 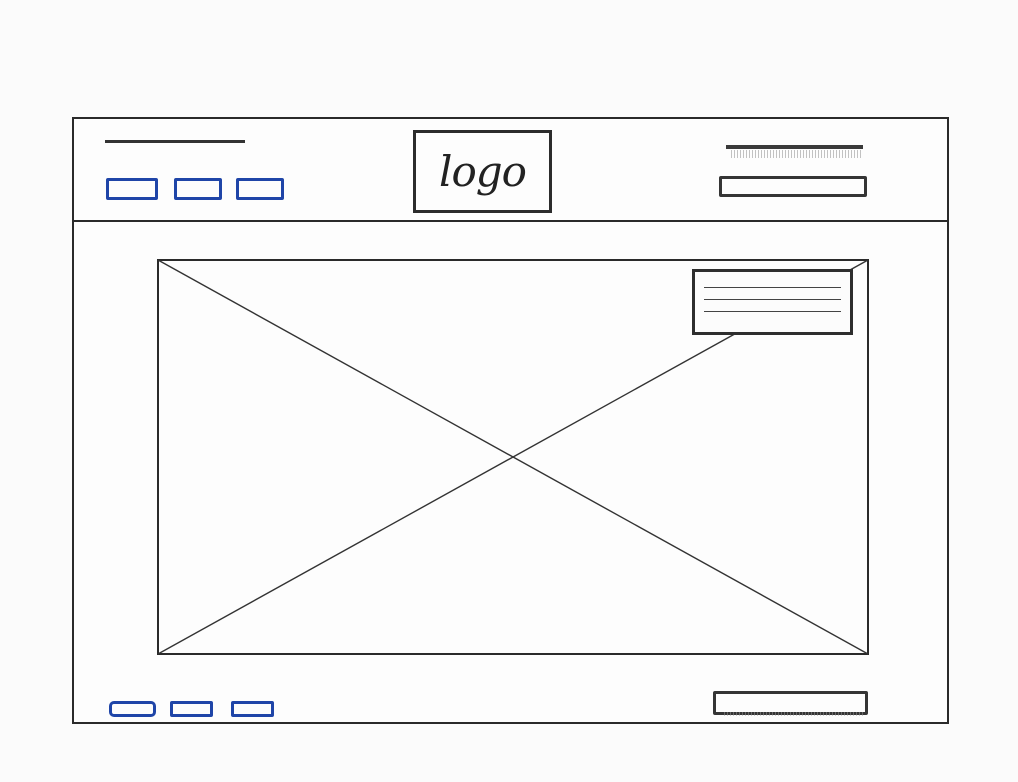 What do you see at coordinates (796, 154) in the screenshot?
I see `header-right-text-shading` at bounding box center [796, 154].